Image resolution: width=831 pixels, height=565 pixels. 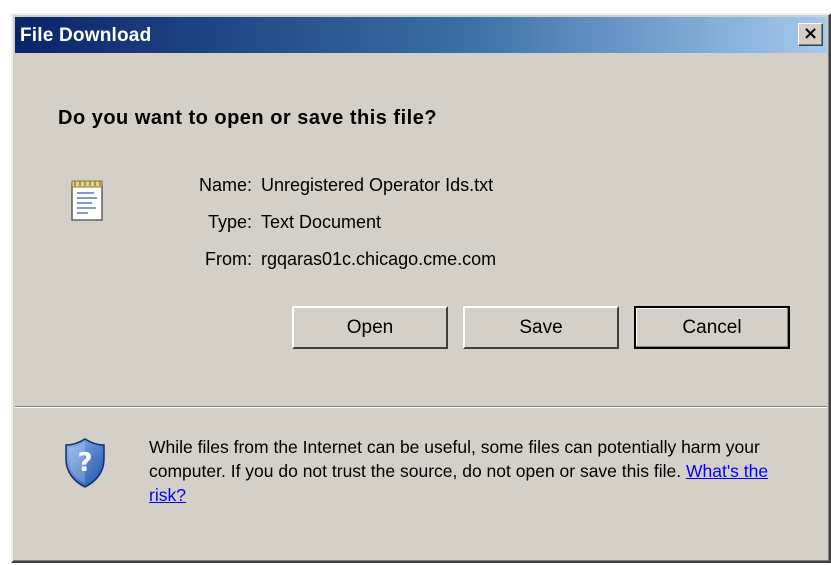 I want to click on text-document-icon, so click(x=87, y=200).